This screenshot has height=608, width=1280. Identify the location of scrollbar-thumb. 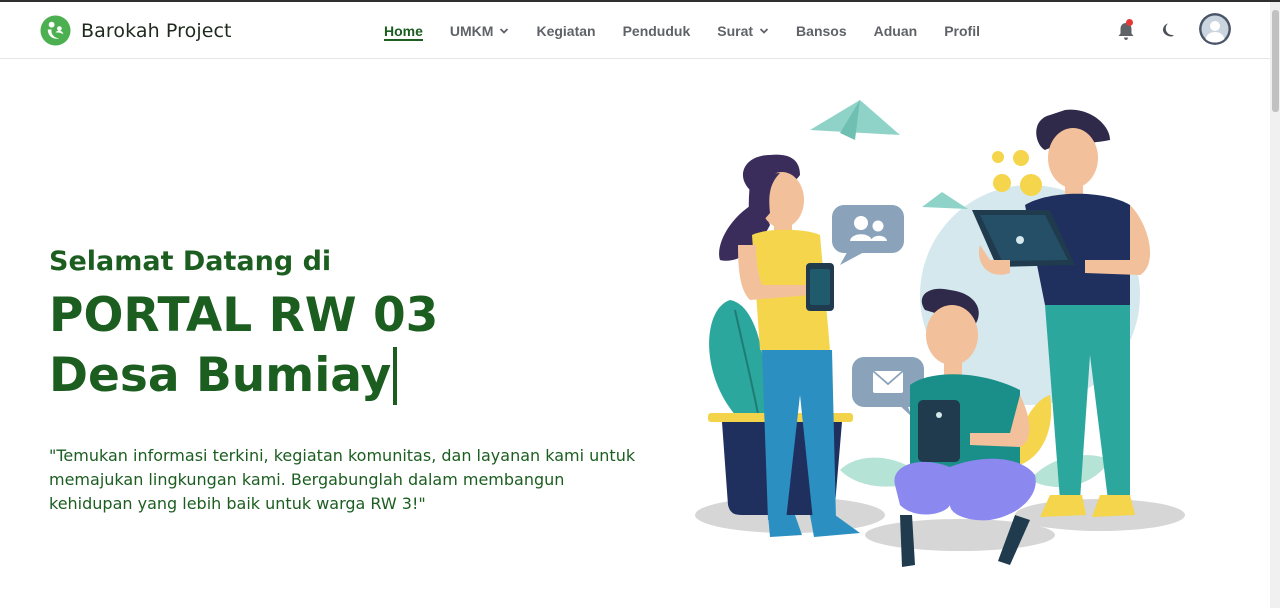
(1275, 61).